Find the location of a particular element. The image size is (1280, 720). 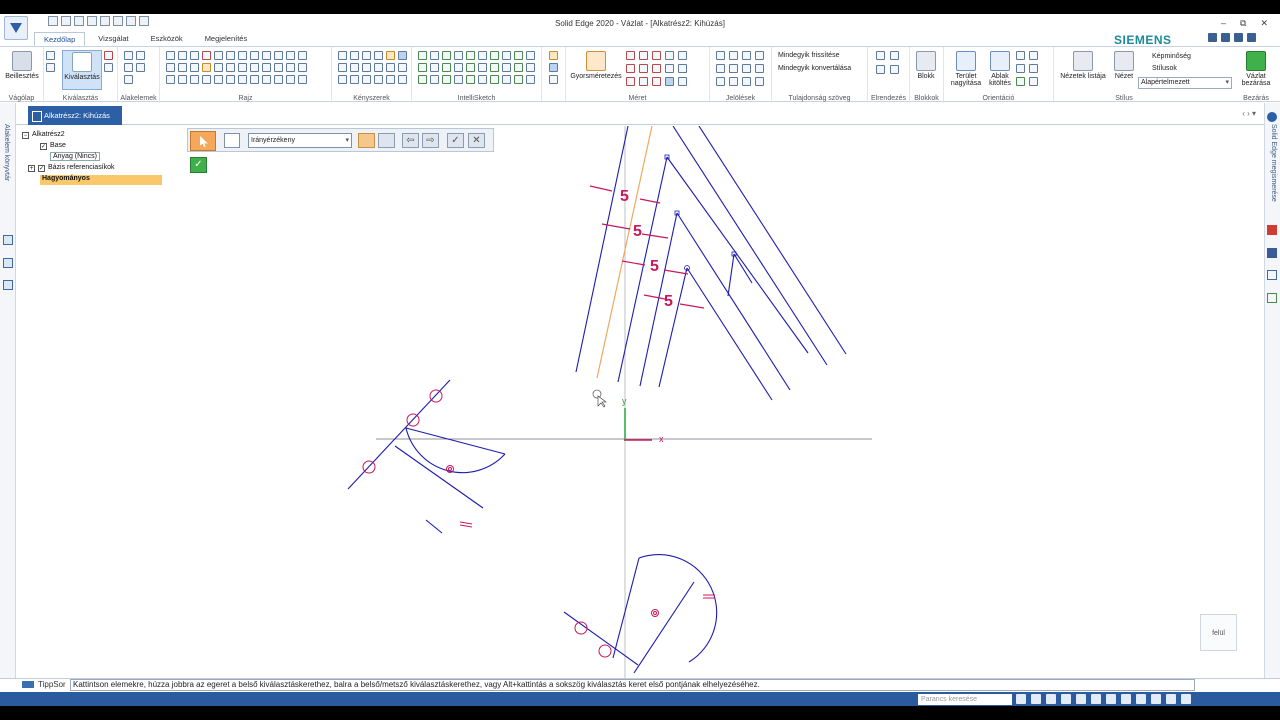

tree-item-ref-planes: + ✓ Bázis referenciasíkok is located at coordinates (71, 169).